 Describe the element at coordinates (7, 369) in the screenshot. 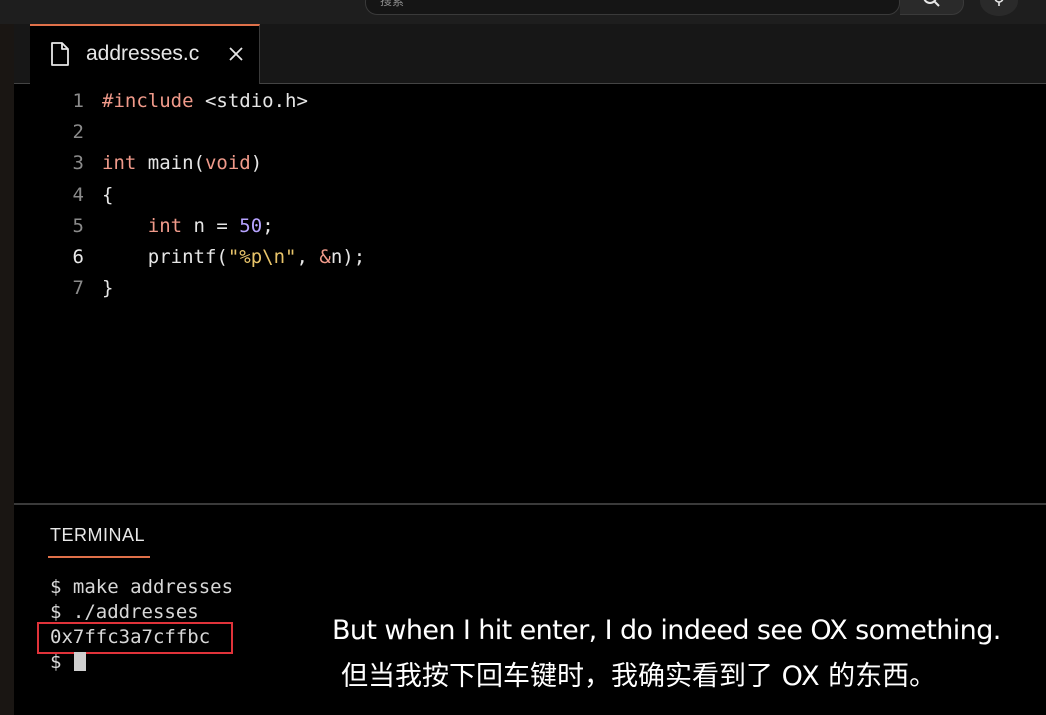

I see `left-edge` at that location.